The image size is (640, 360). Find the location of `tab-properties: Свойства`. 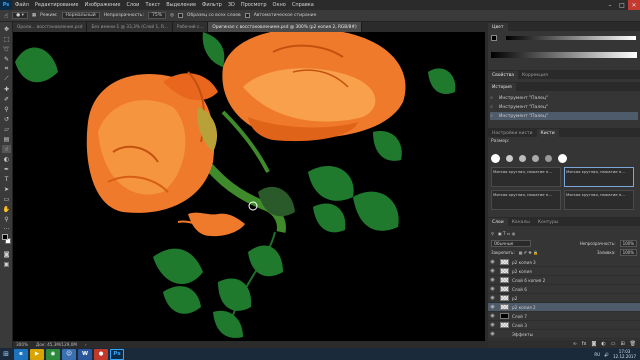

tab-properties: Свойства is located at coordinates (503, 75).